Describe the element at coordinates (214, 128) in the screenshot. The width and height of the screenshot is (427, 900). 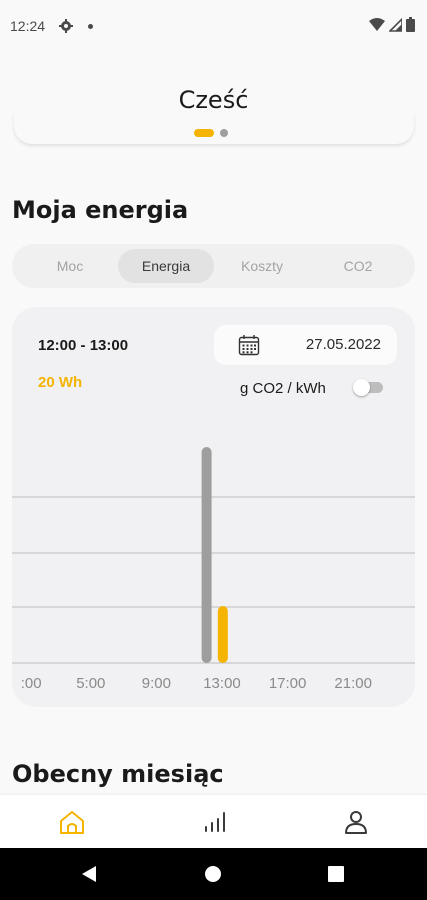
I see `carousel-card` at that location.